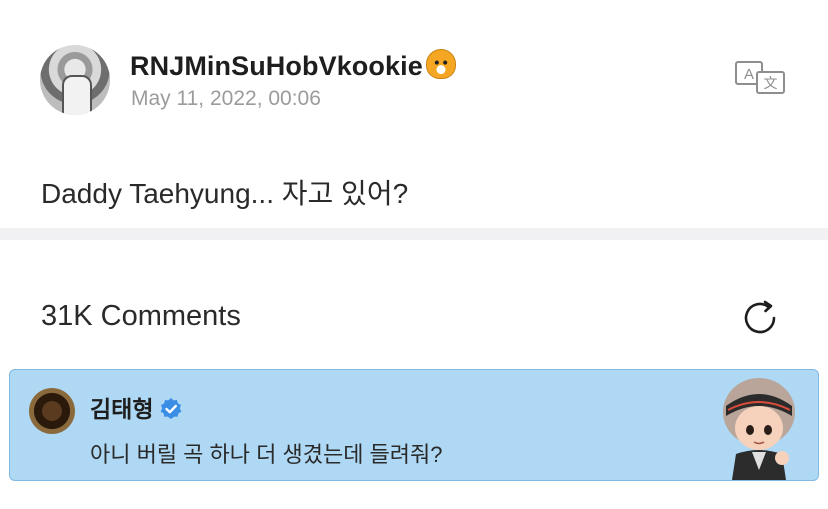 The image size is (828, 509). Describe the element at coordinates (440, 64) in the screenshot. I see `tiger-face-icon` at that location.